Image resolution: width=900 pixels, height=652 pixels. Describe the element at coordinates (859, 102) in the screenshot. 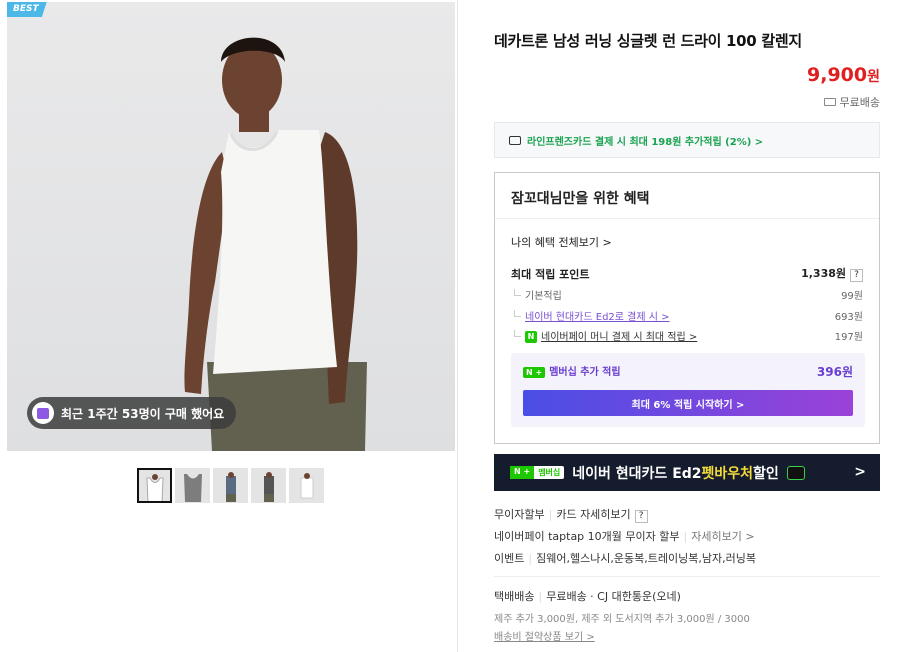

I see `shipping-text: 무료배송` at that location.